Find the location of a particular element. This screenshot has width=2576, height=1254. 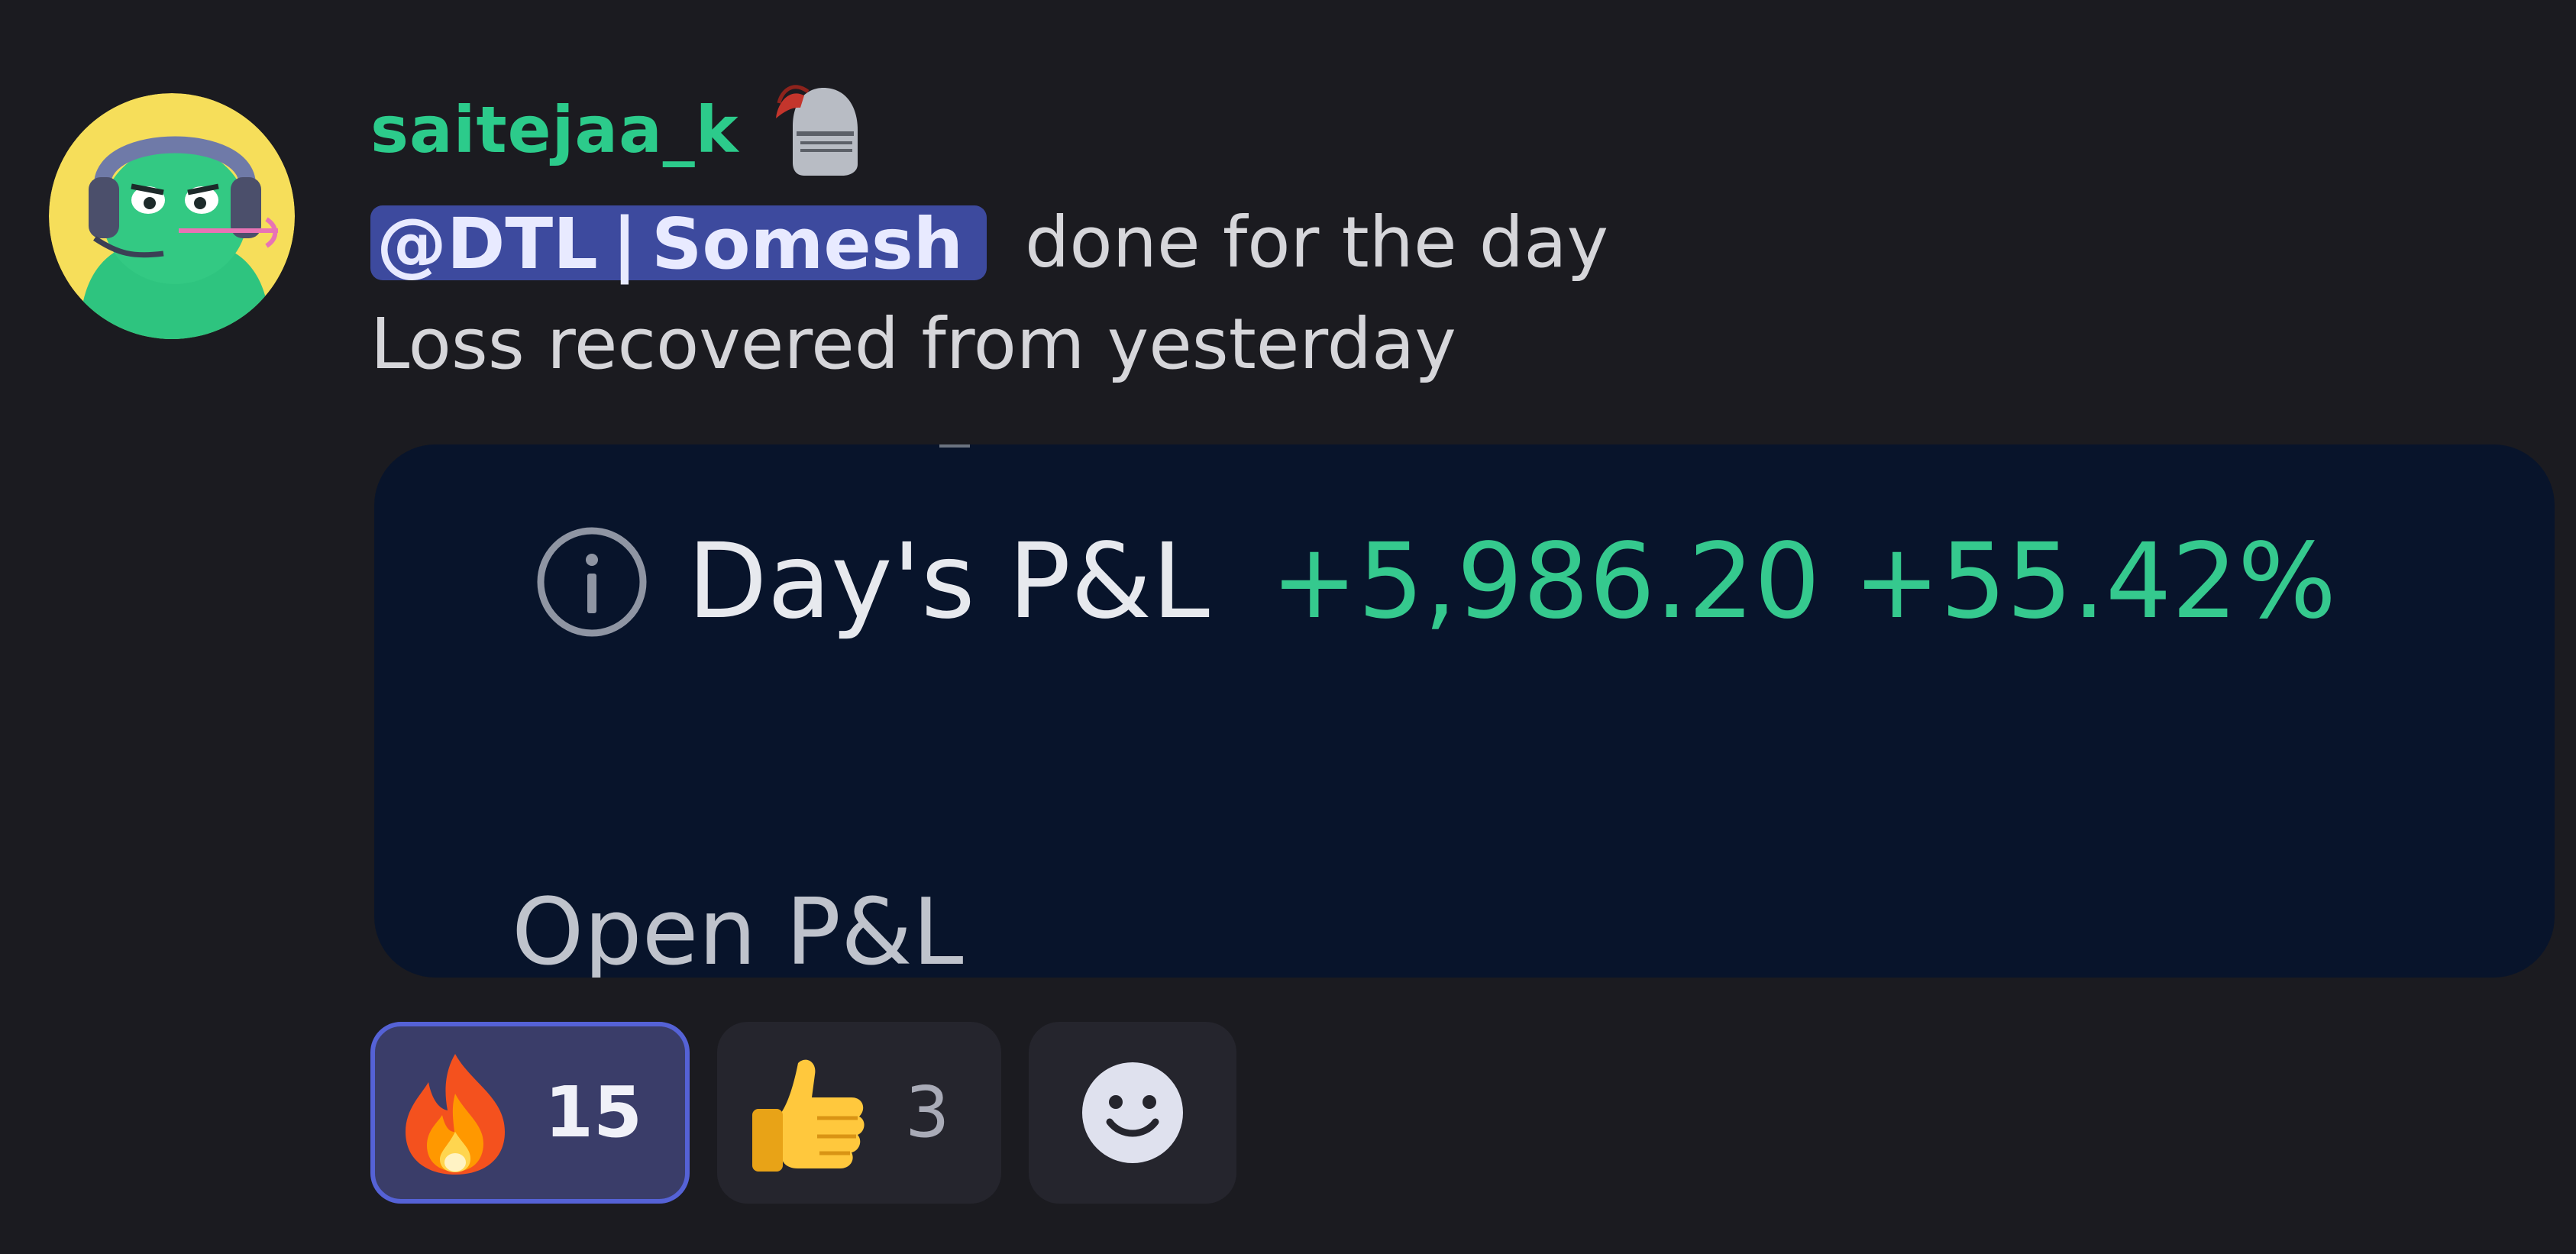

smiley-icon is located at coordinates (1132, 1112).